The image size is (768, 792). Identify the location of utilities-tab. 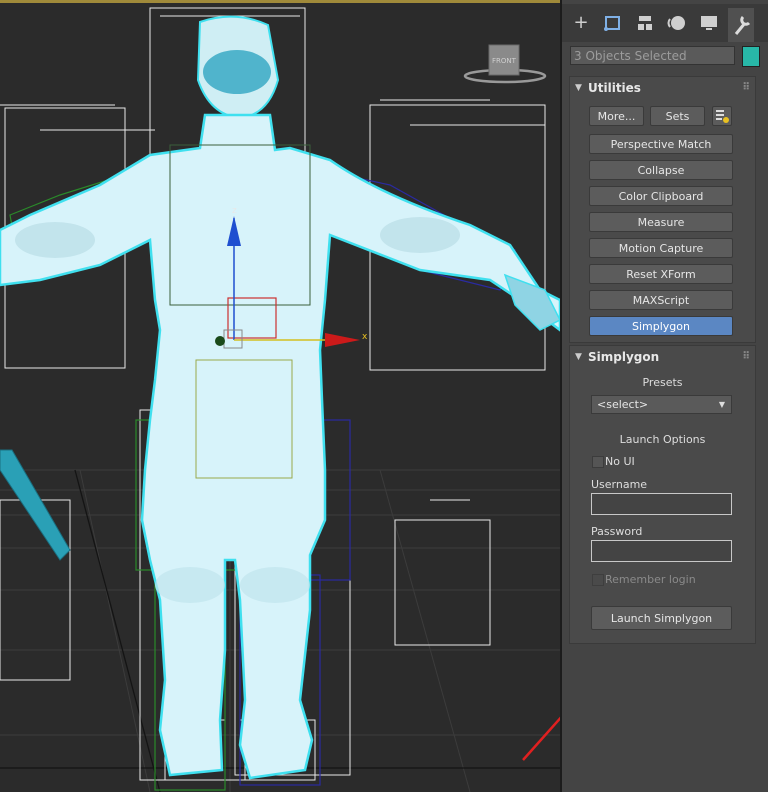
(741, 25).